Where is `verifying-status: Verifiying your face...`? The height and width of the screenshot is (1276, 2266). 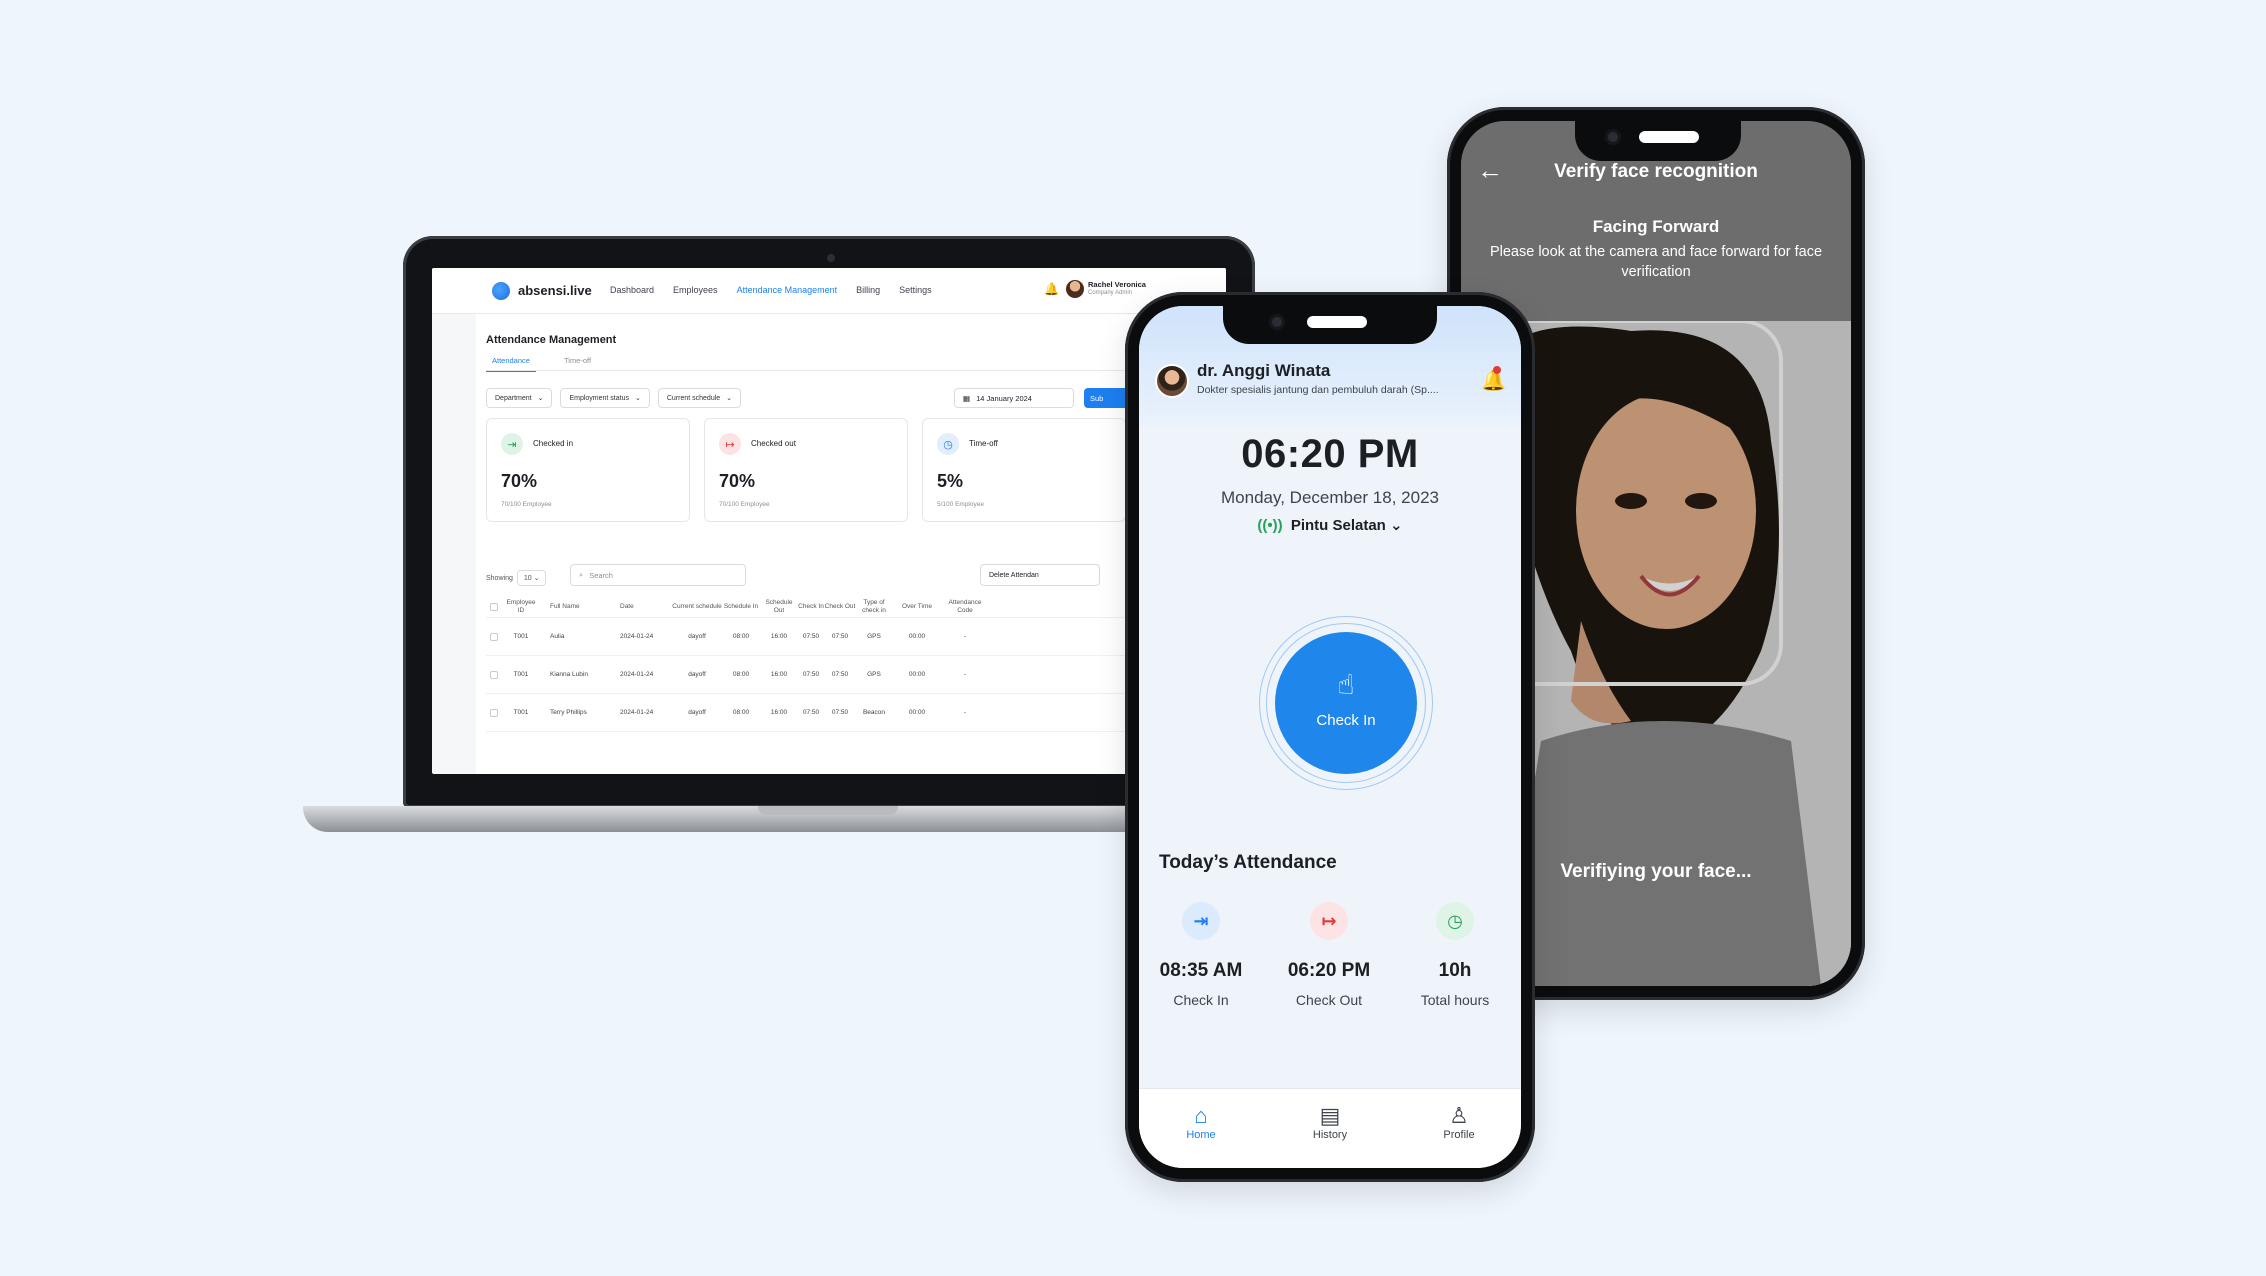 verifying-status: Verifiying your face... is located at coordinates (1656, 871).